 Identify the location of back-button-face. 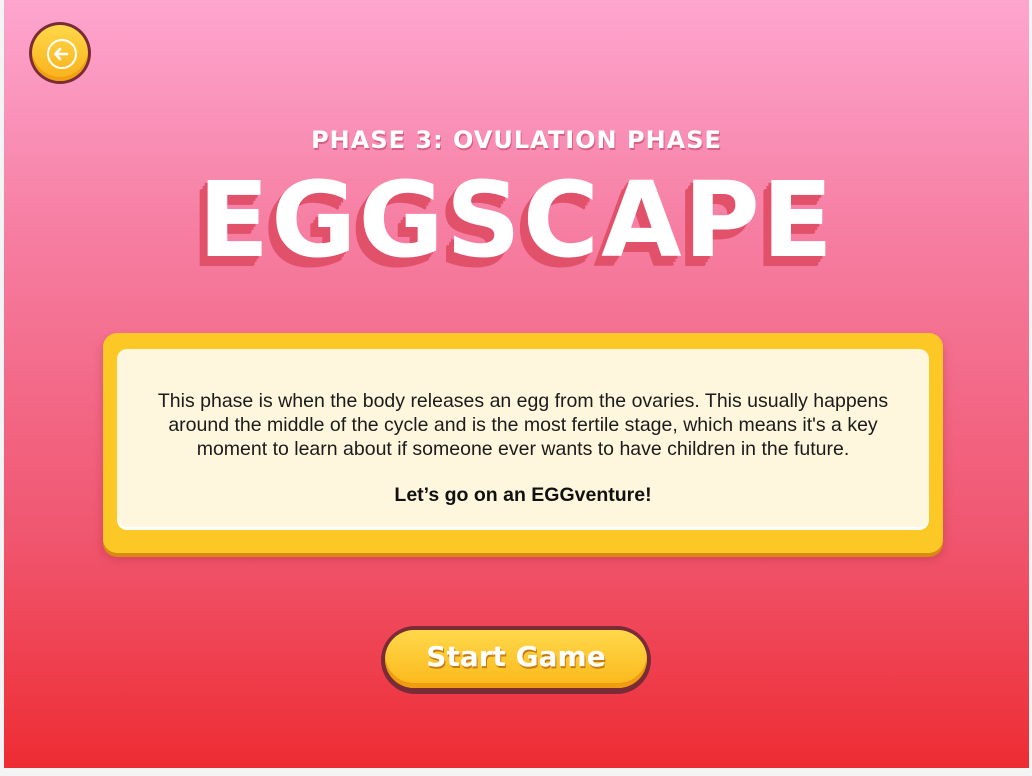
(60, 53).